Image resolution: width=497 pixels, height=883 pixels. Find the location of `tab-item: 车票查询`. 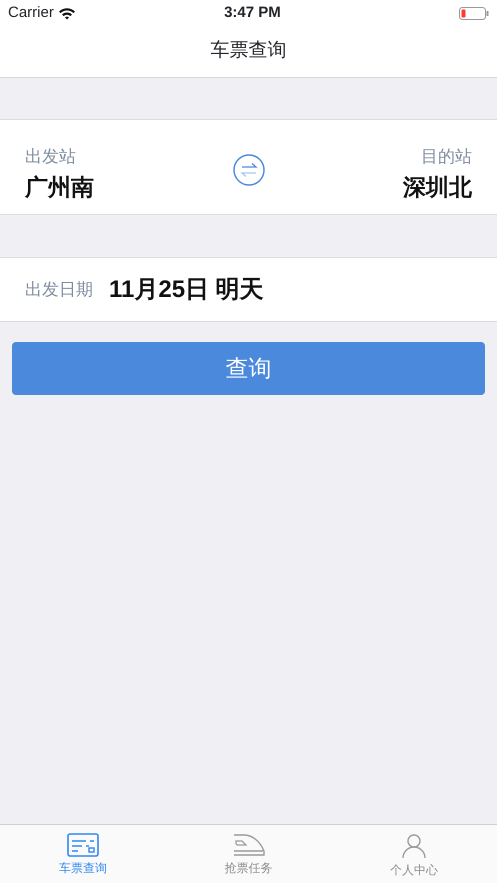

tab-item: 车票查询 is located at coordinates (83, 854).